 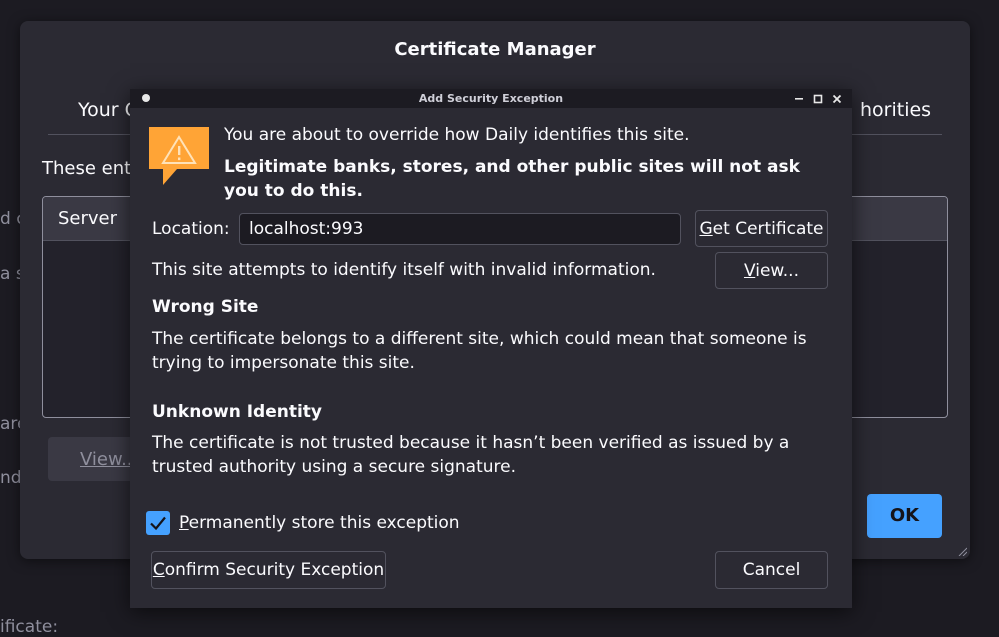 What do you see at coordinates (274, 570) in the screenshot?
I see `button-label: onfirm Security Exception` at bounding box center [274, 570].